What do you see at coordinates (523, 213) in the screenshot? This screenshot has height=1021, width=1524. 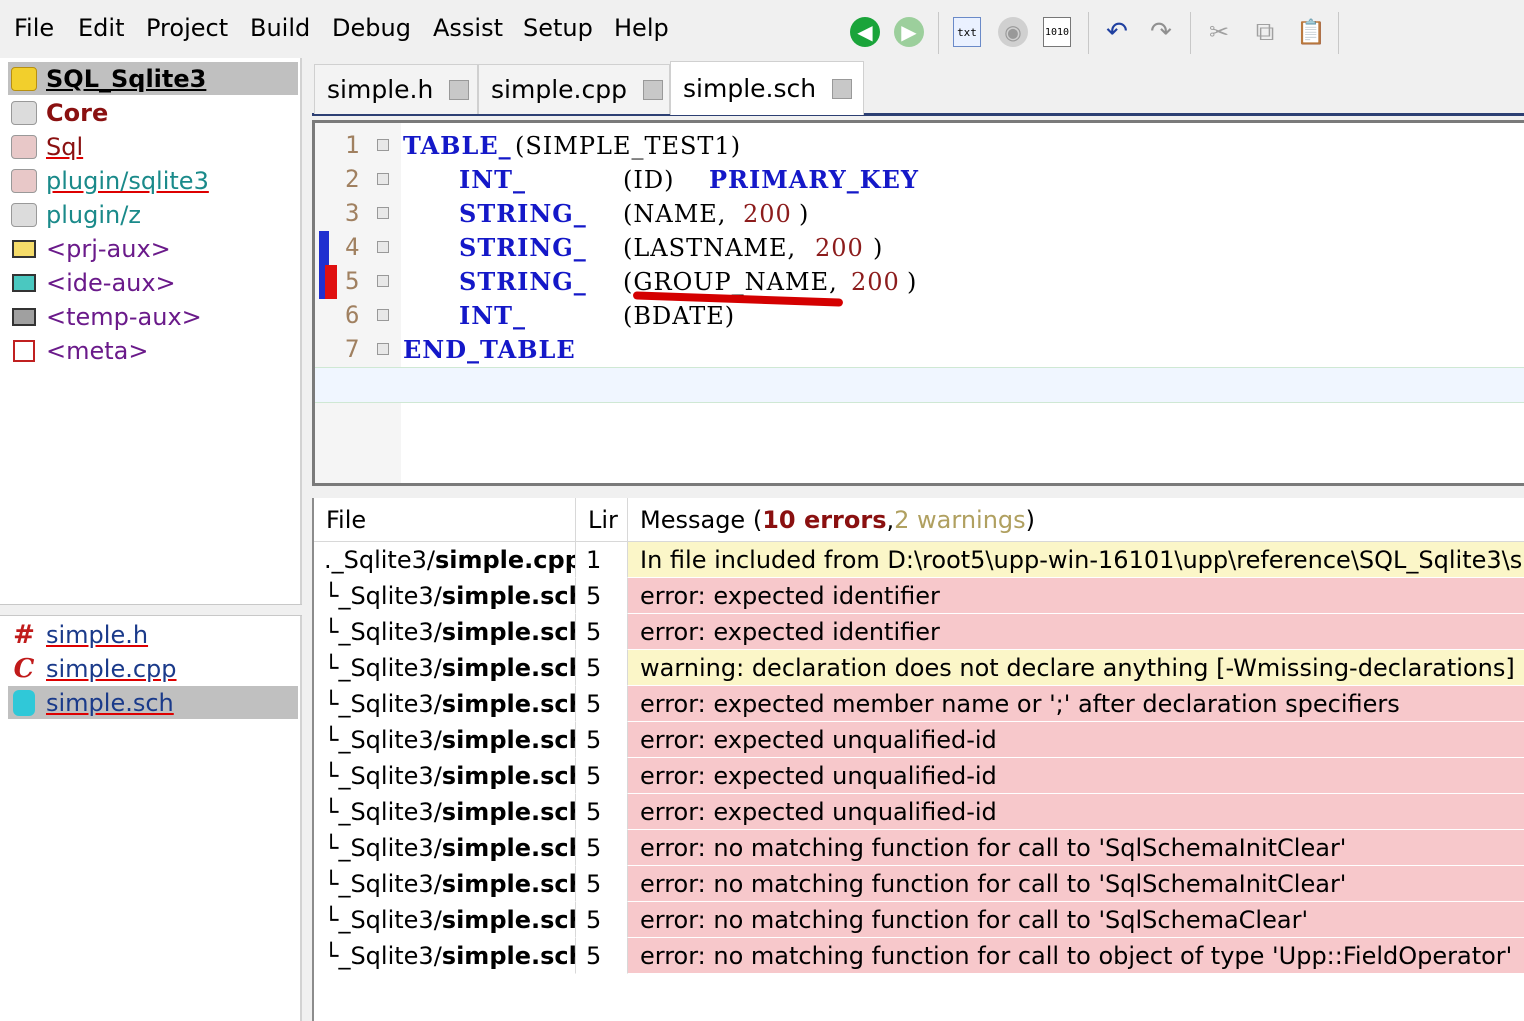 I see `code-keyword: STRING_` at bounding box center [523, 213].